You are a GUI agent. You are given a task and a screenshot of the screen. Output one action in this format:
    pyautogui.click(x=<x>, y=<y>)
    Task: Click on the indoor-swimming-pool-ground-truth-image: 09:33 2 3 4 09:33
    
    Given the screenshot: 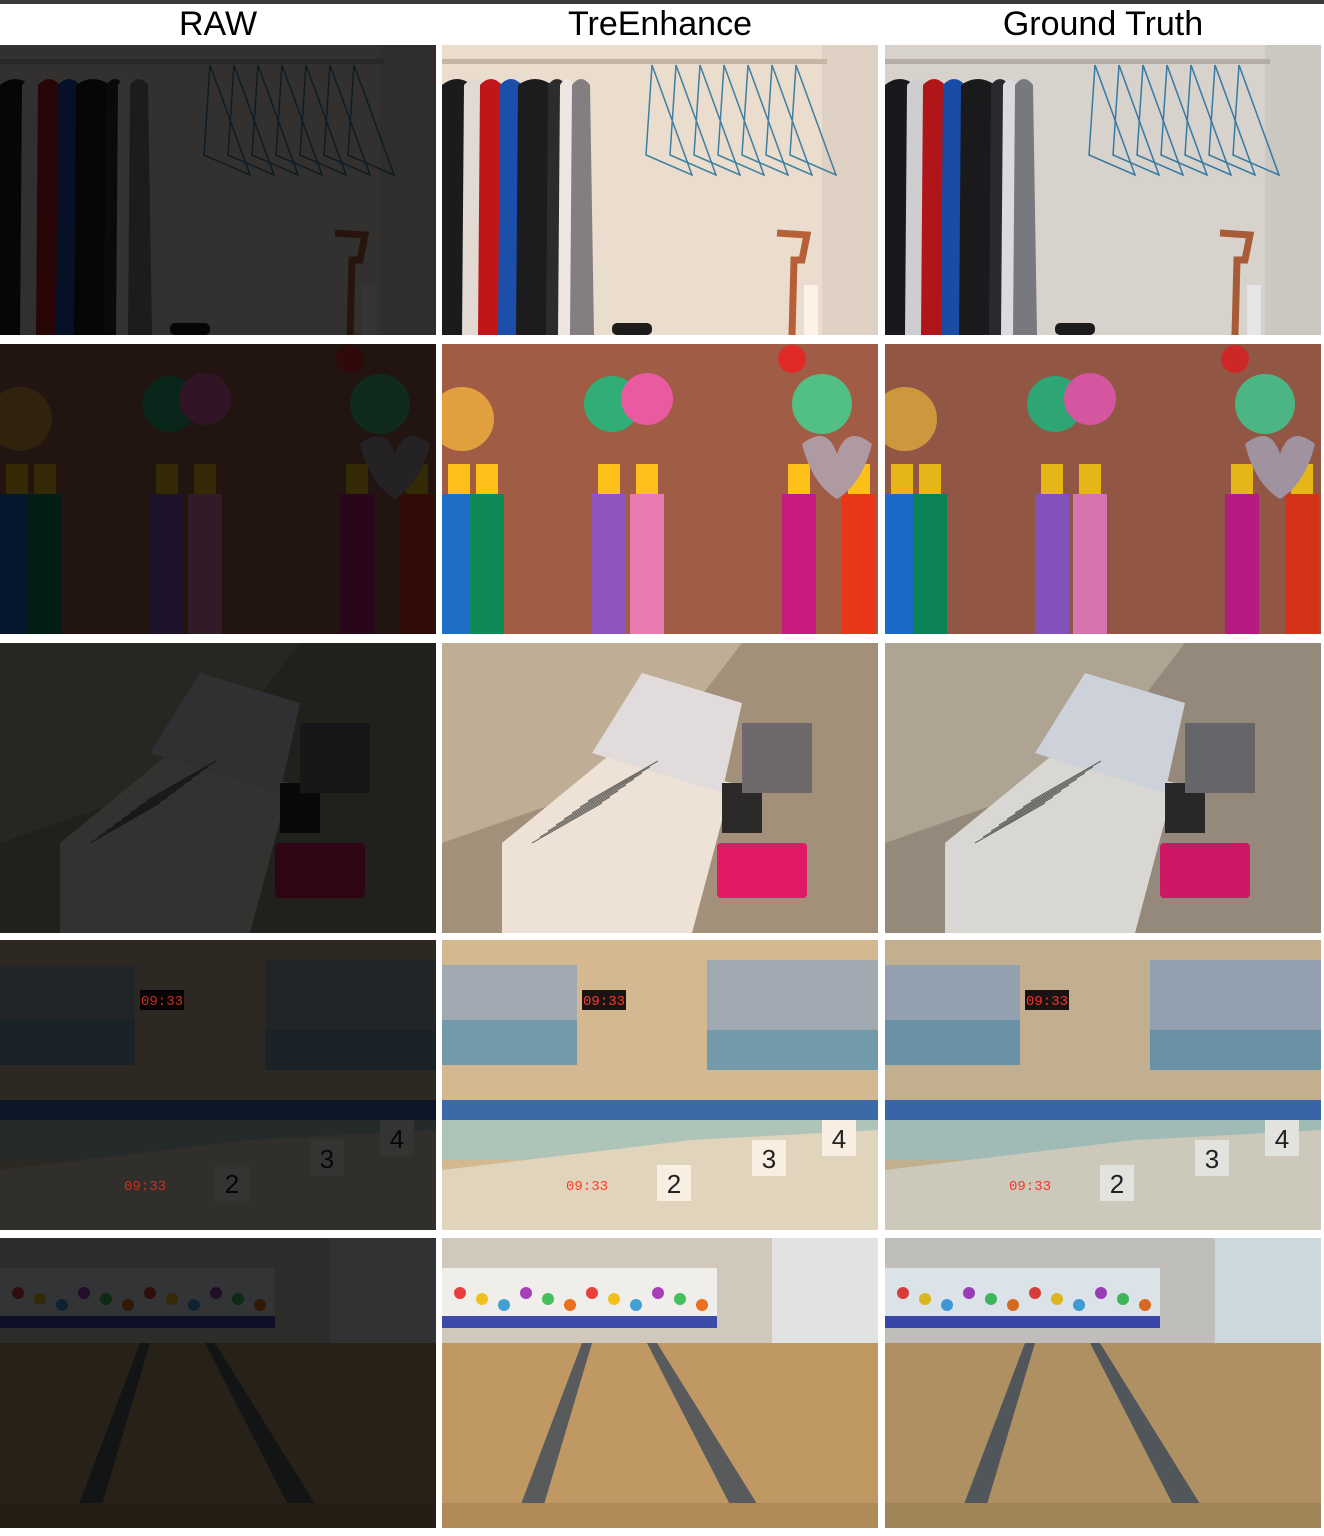 What is the action you would take?
    pyautogui.click(x=1103, y=1085)
    